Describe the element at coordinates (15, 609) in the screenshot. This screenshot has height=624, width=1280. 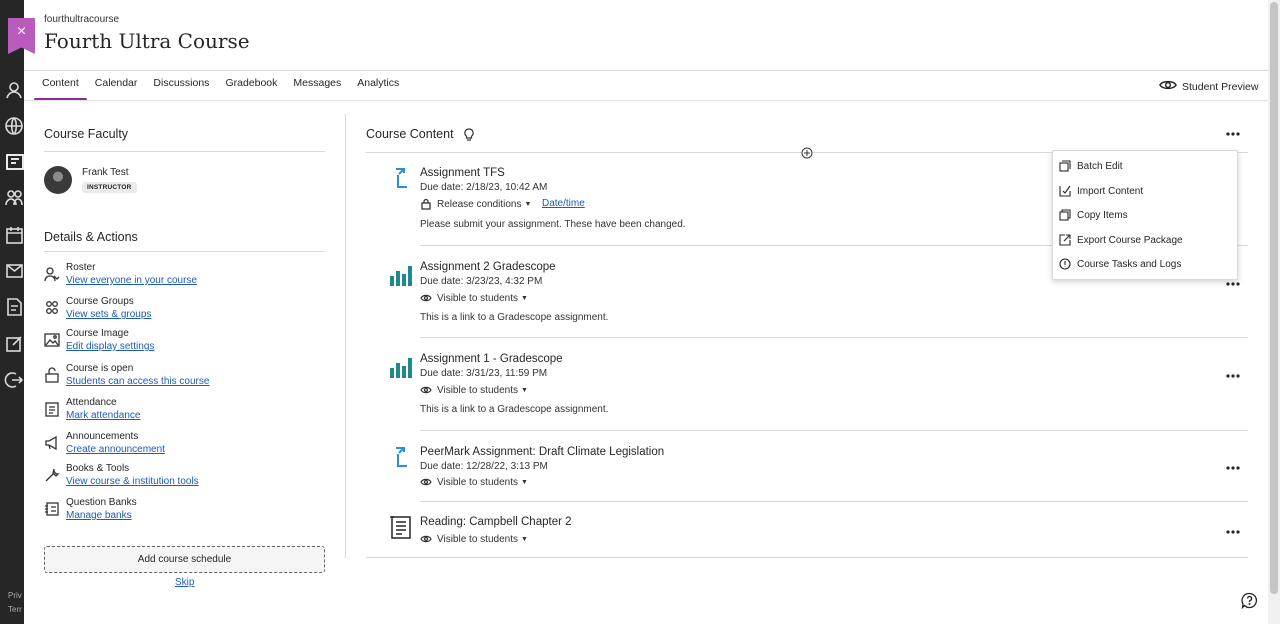
I see `terms-link: Terr` at that location.